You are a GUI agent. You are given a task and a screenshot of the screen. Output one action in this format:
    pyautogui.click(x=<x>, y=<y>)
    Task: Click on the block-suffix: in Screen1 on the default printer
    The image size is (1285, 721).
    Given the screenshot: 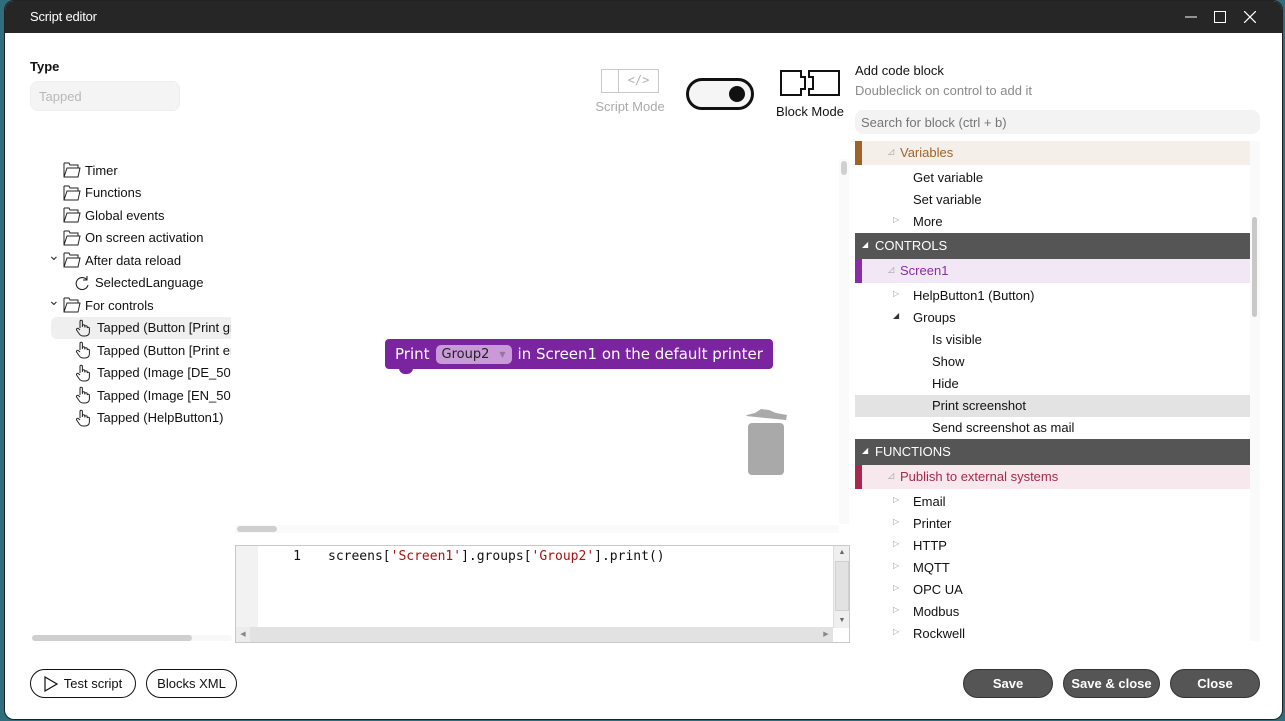 What is the action you would take?
    pyautogui.click(x=640, y=354)
    